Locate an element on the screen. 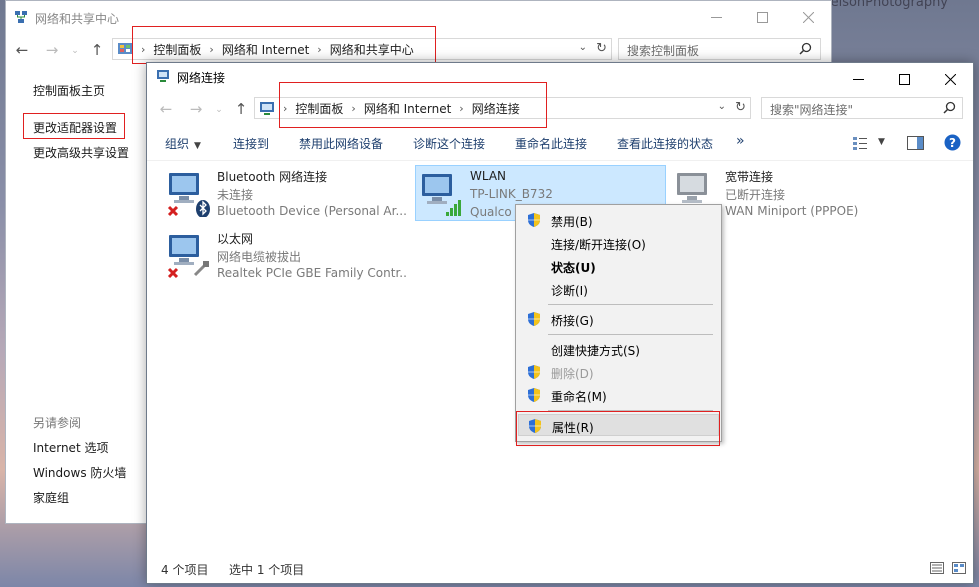 The height and width of the screenshot is (587, 979). search-input: 搜索控制面板 is located at coordinates (719, 49).